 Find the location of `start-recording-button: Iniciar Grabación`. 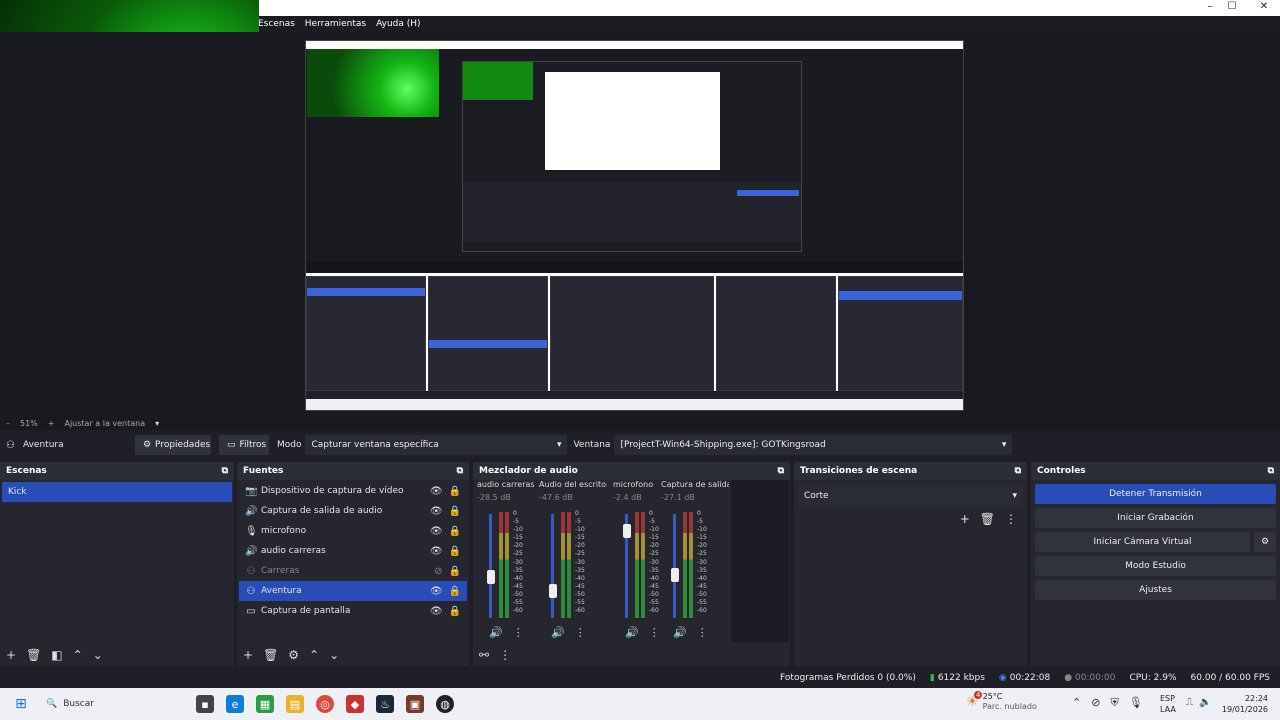

start-recording-button: Iniciar Grabación is located at coordinates (1155, 518).